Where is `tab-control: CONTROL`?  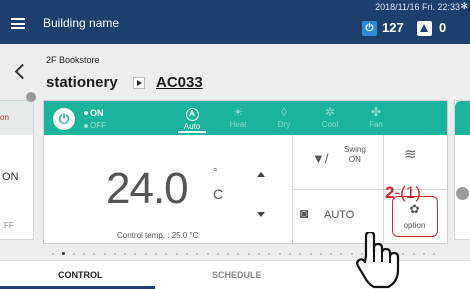
tab-control: CONTROL is located at coordinates (80, 275).